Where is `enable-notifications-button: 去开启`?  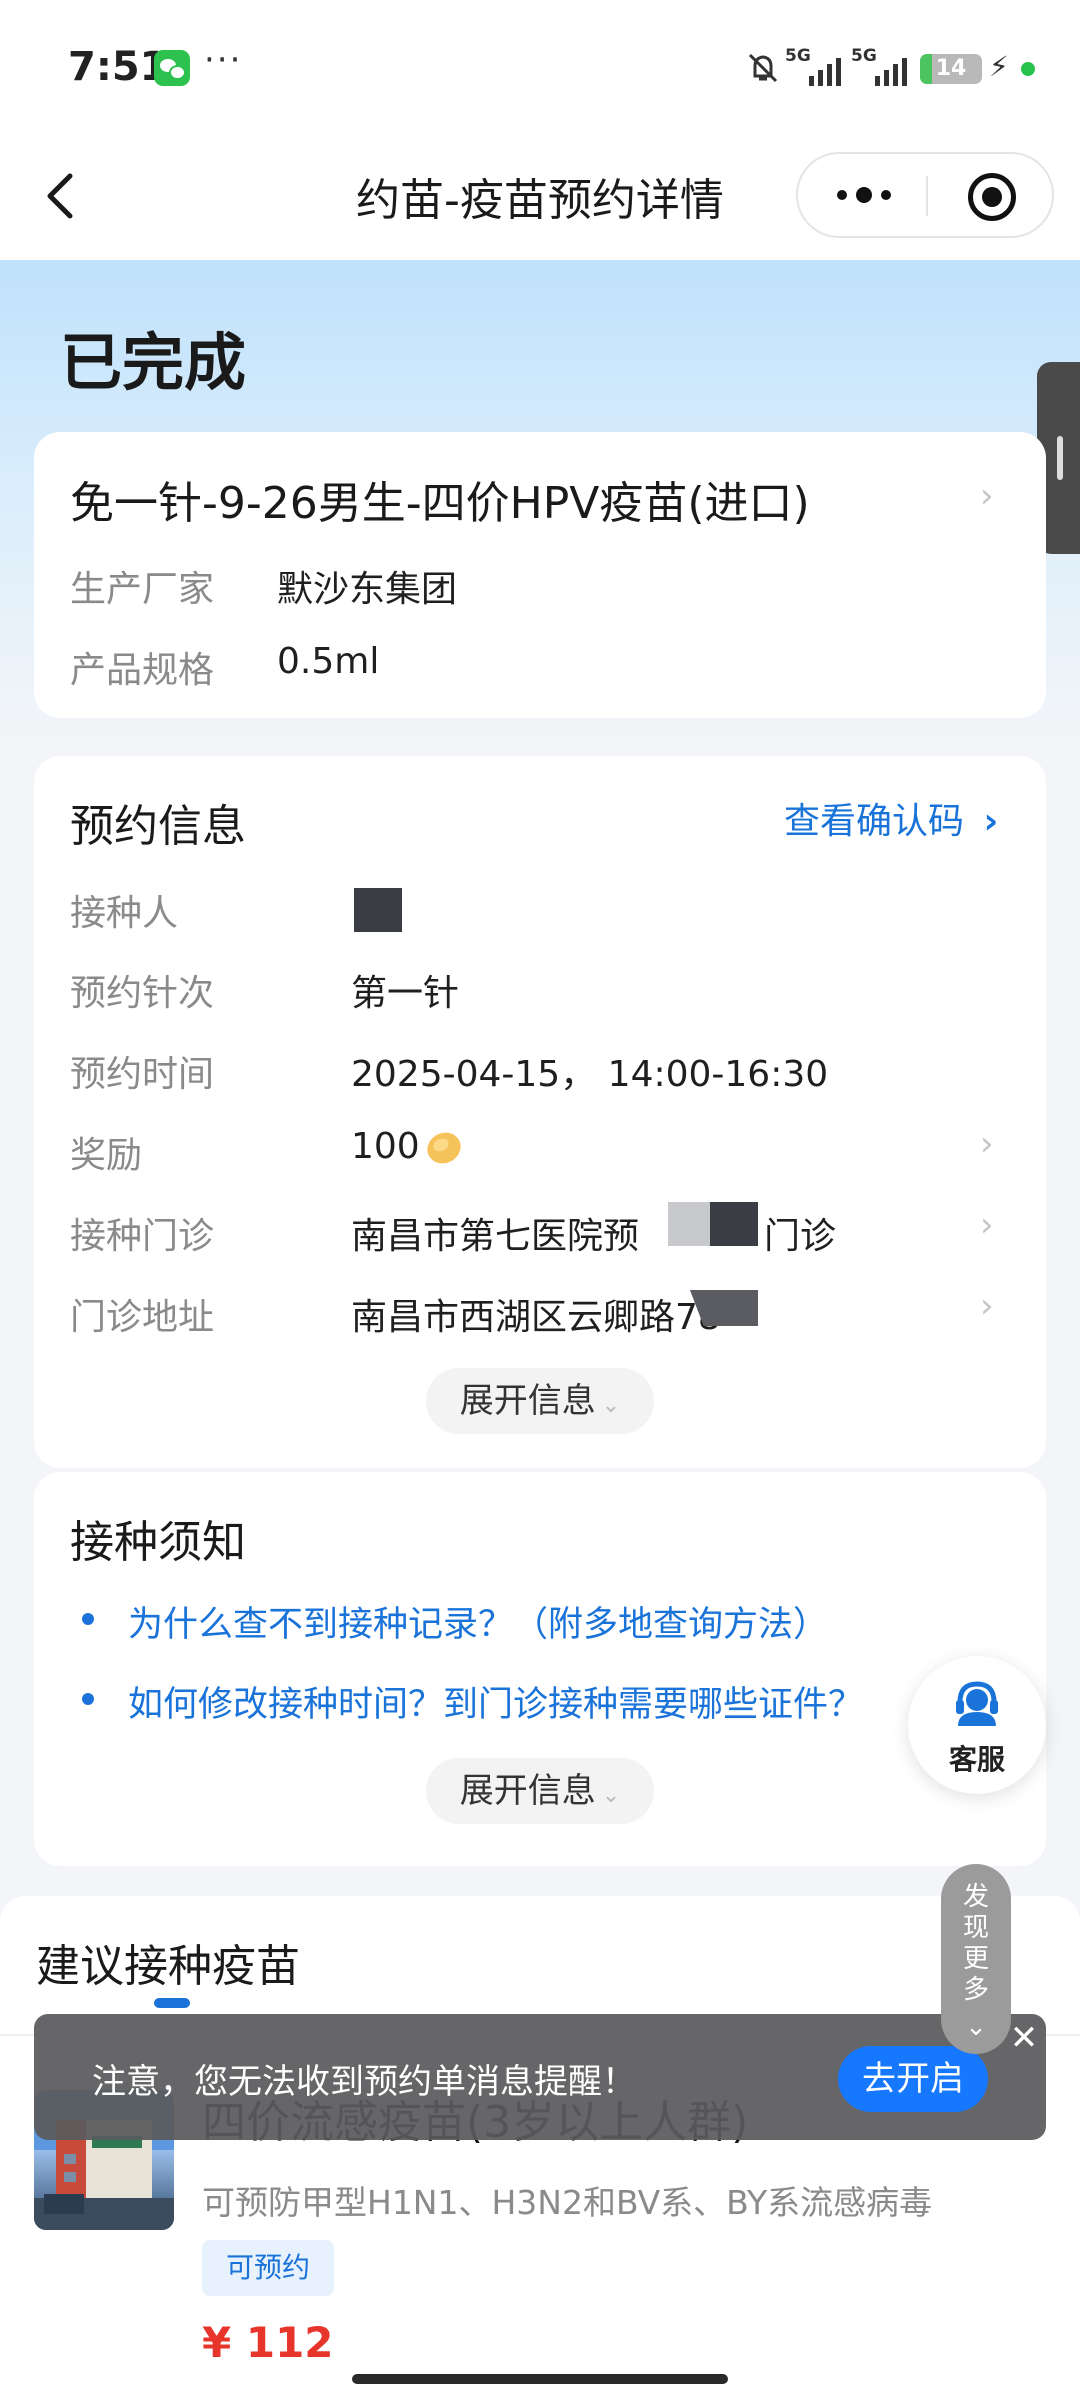 enable-notifications-button: 去开启 is located at coordinates (913, 2079).